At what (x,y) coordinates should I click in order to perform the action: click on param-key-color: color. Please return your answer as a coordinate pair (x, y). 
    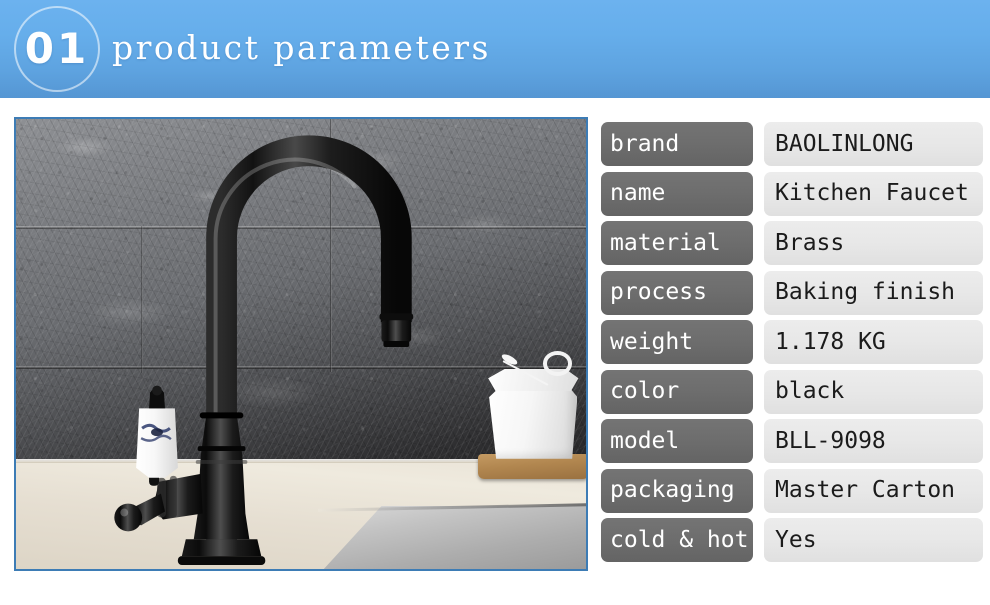
    Looking at the image, I should click on (677, 391).